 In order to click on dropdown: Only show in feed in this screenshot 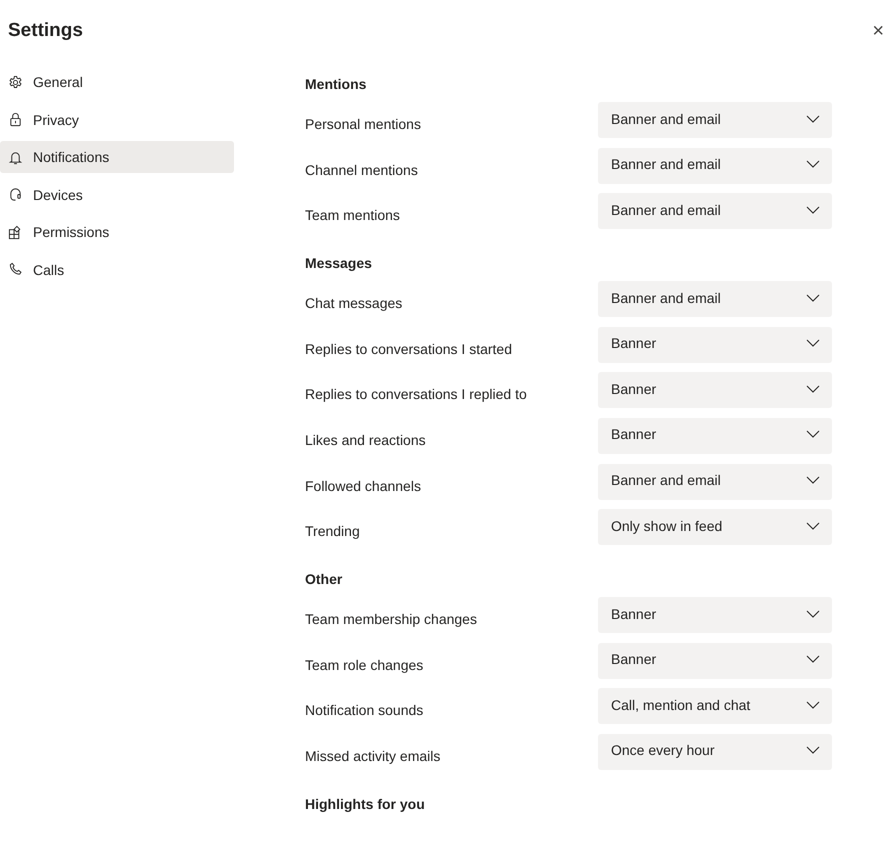, I will do `click(715, 527)`.